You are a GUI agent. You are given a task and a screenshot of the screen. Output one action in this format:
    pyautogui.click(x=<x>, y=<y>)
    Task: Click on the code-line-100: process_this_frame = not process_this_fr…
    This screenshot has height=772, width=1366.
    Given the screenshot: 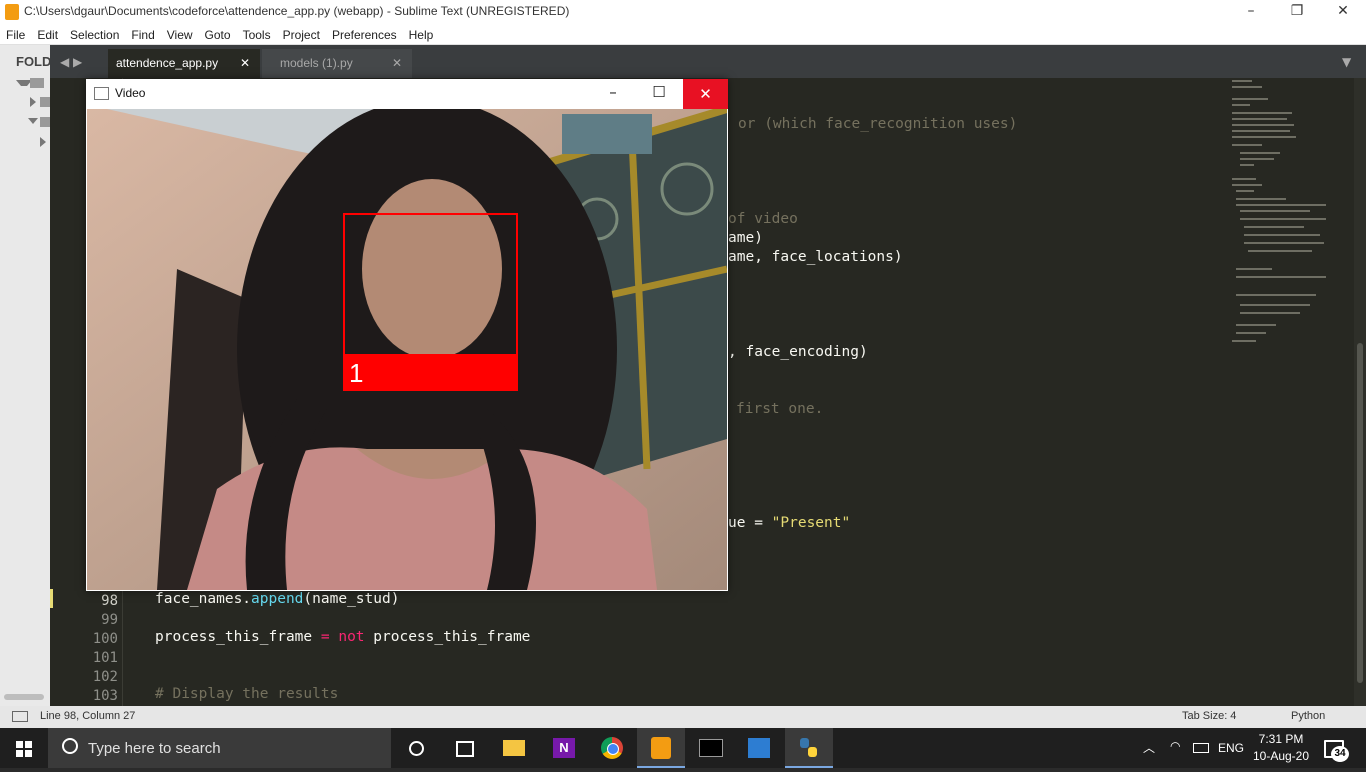 What is the action you would take?
    pyautogui.click(x=343, y=637)
    